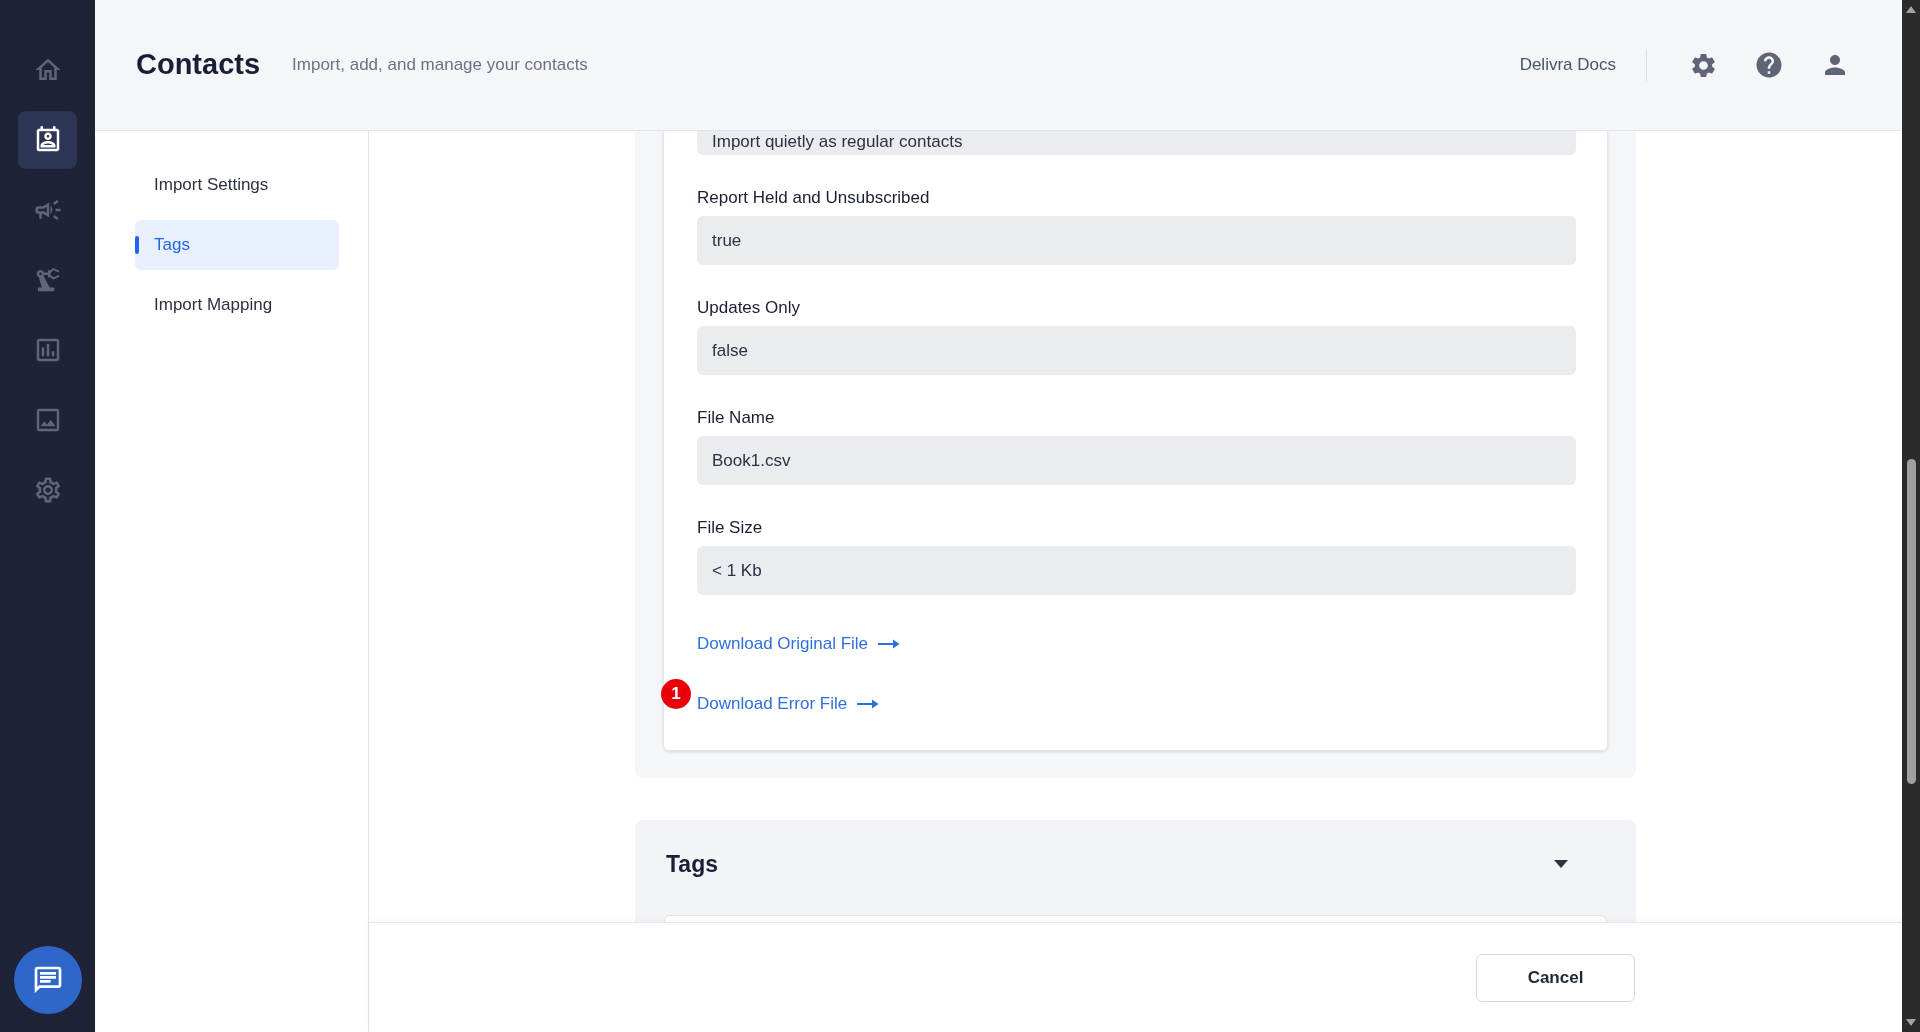 This screenshot has width=1920, height=1032. I want to click on scroll-up-icon, so click(1911, 9).